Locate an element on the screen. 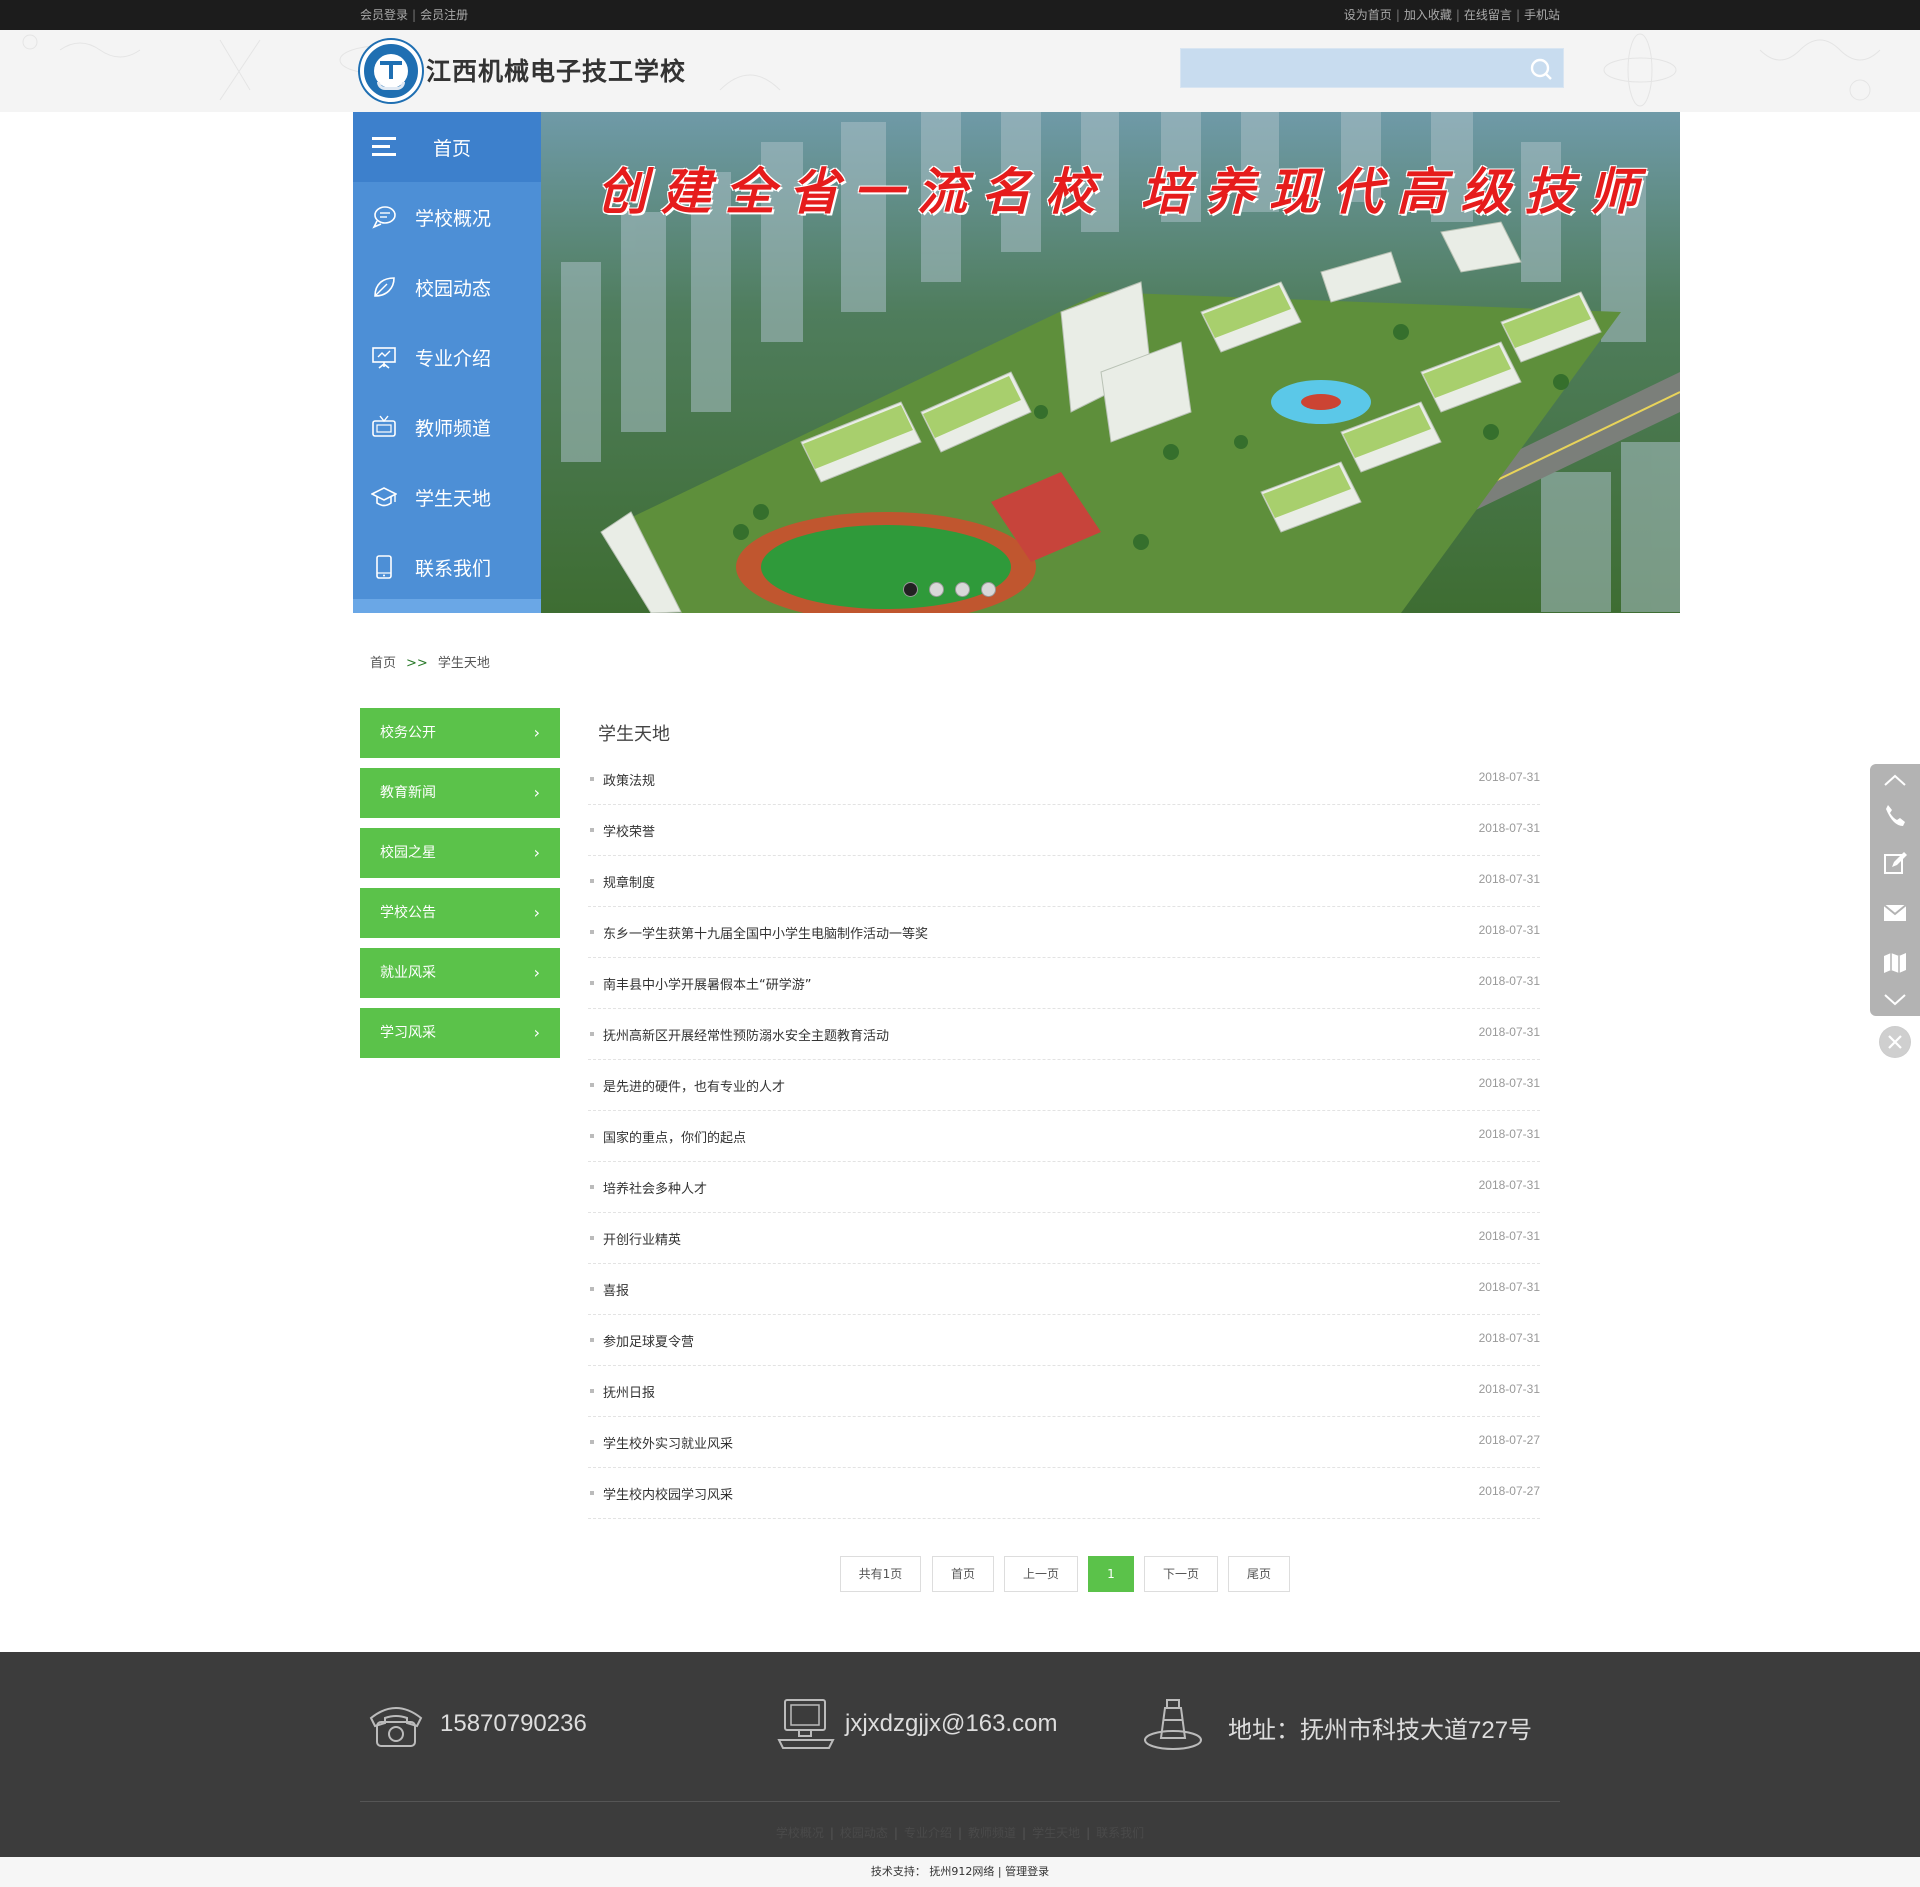  set-homepage-link: 设为首页 is located at coordinates (1368, 15).